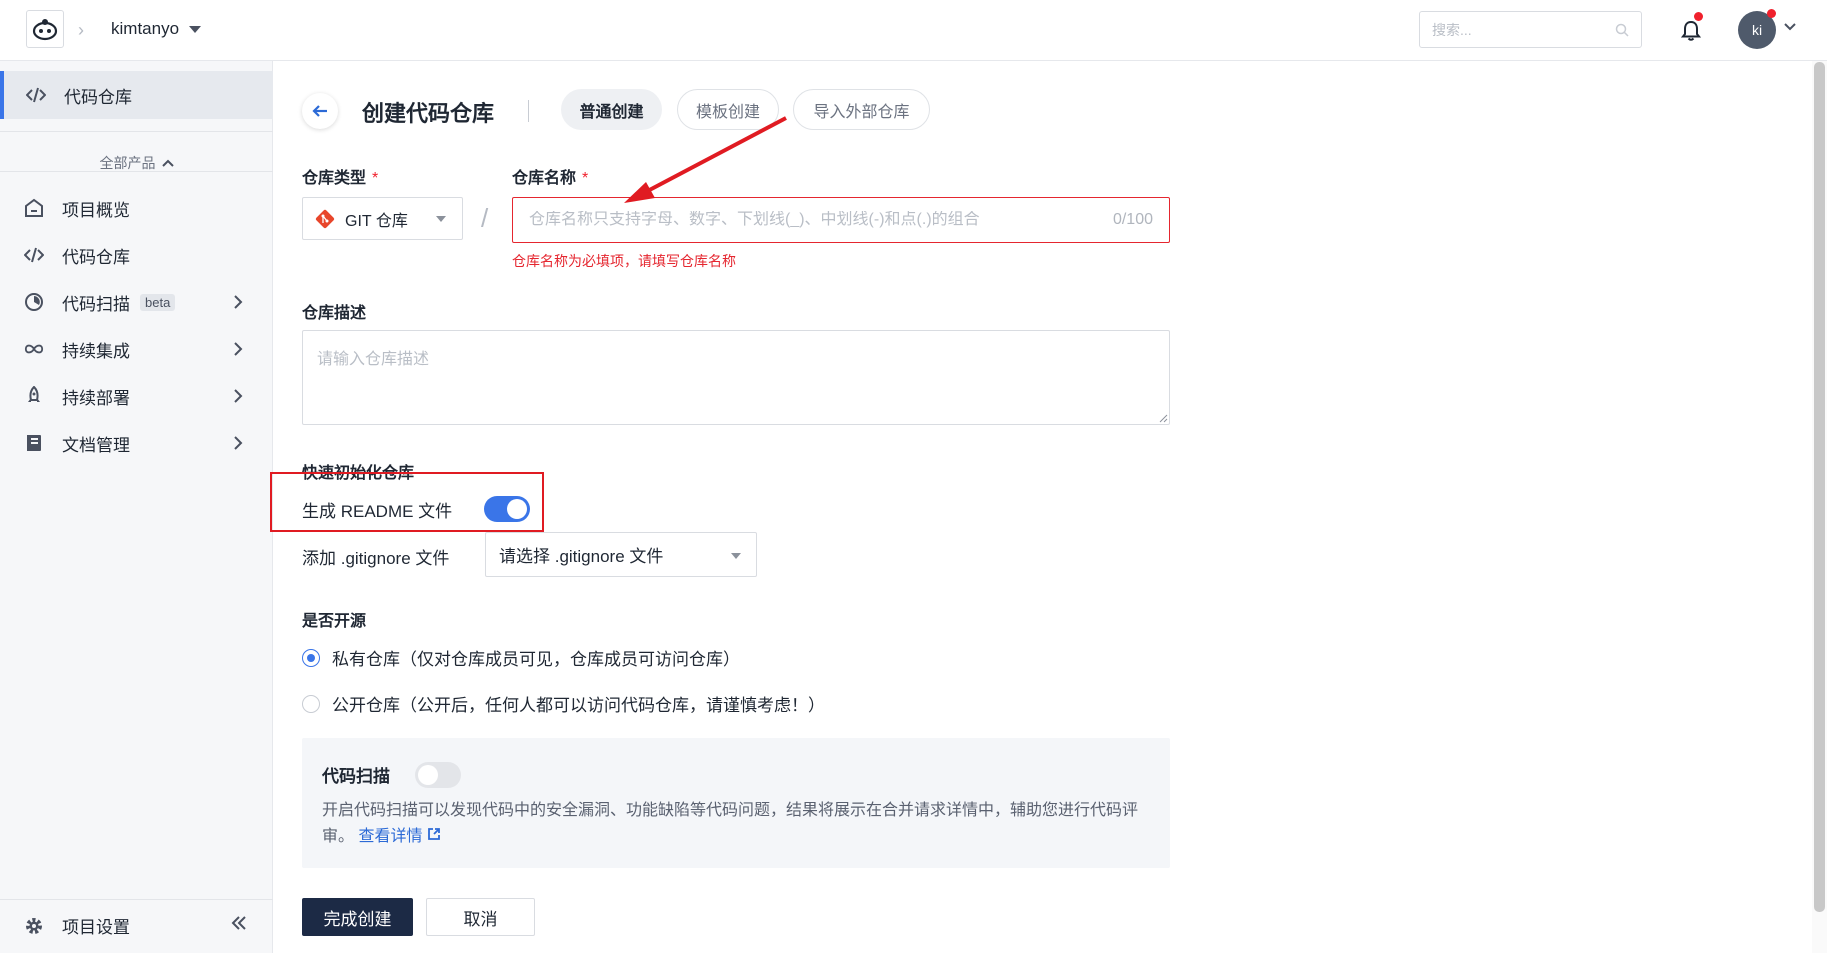 The height and width of the screenshot is (953, 1827). What do you see at coordinates (861, 109) in the screenshot?
I see `tab-import-external: 导入外部仓库` at bounding box center [861, 109].